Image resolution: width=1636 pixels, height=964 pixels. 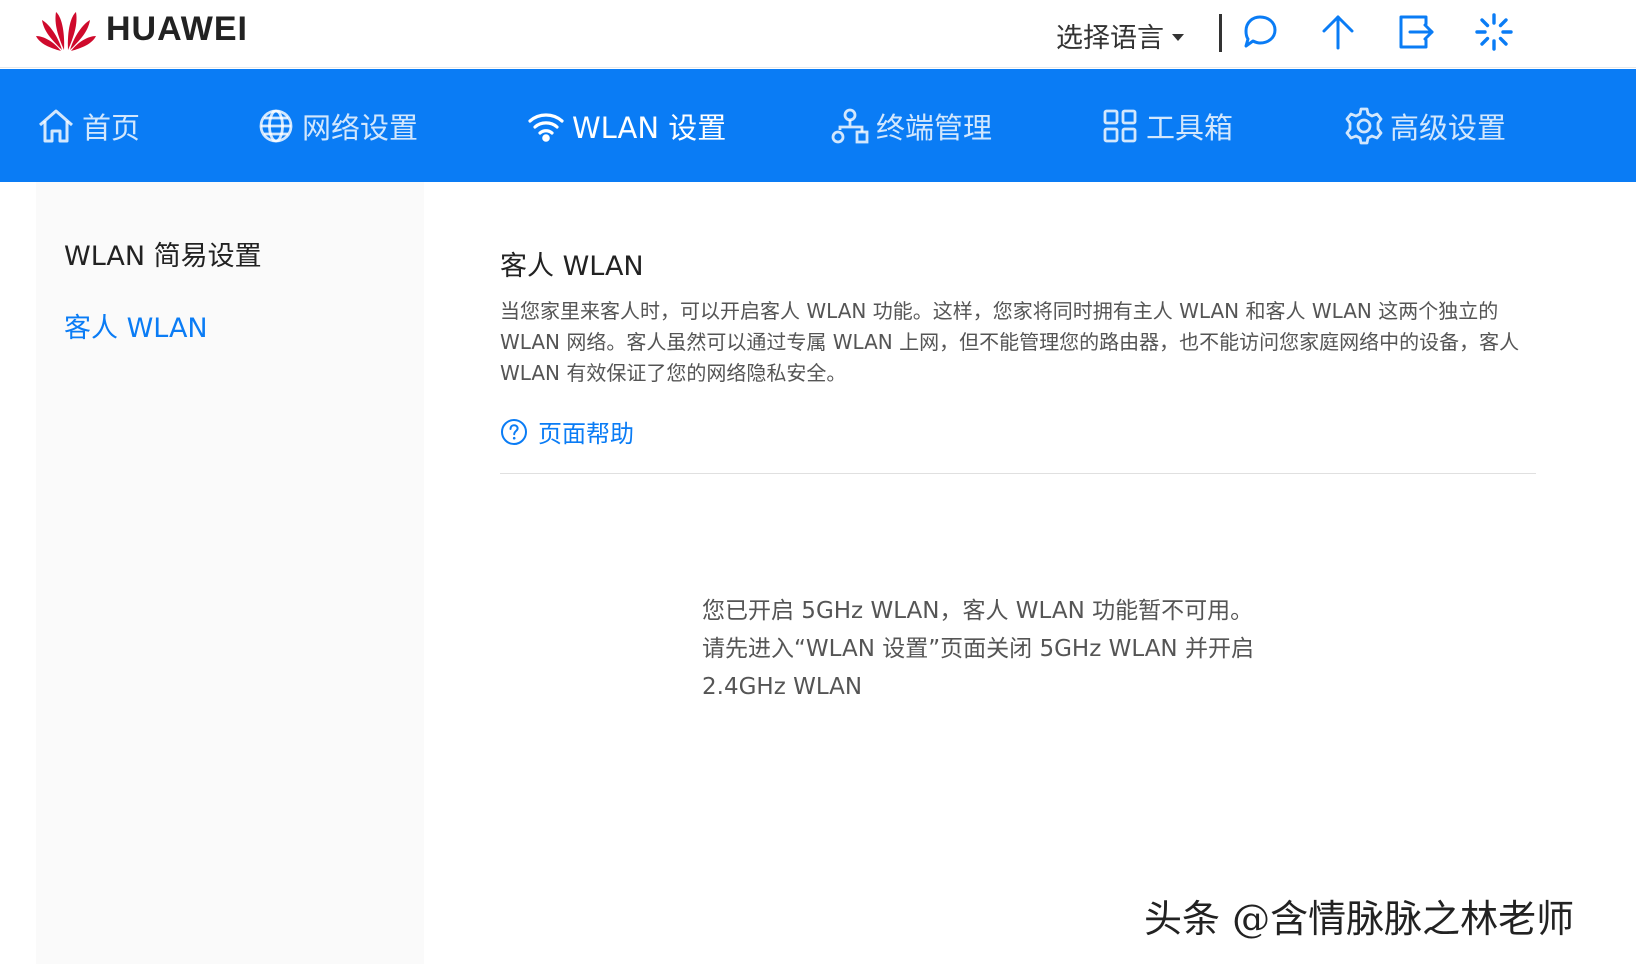 I want to click on language-selector: 选择语言, so click(x=1120, y=35).